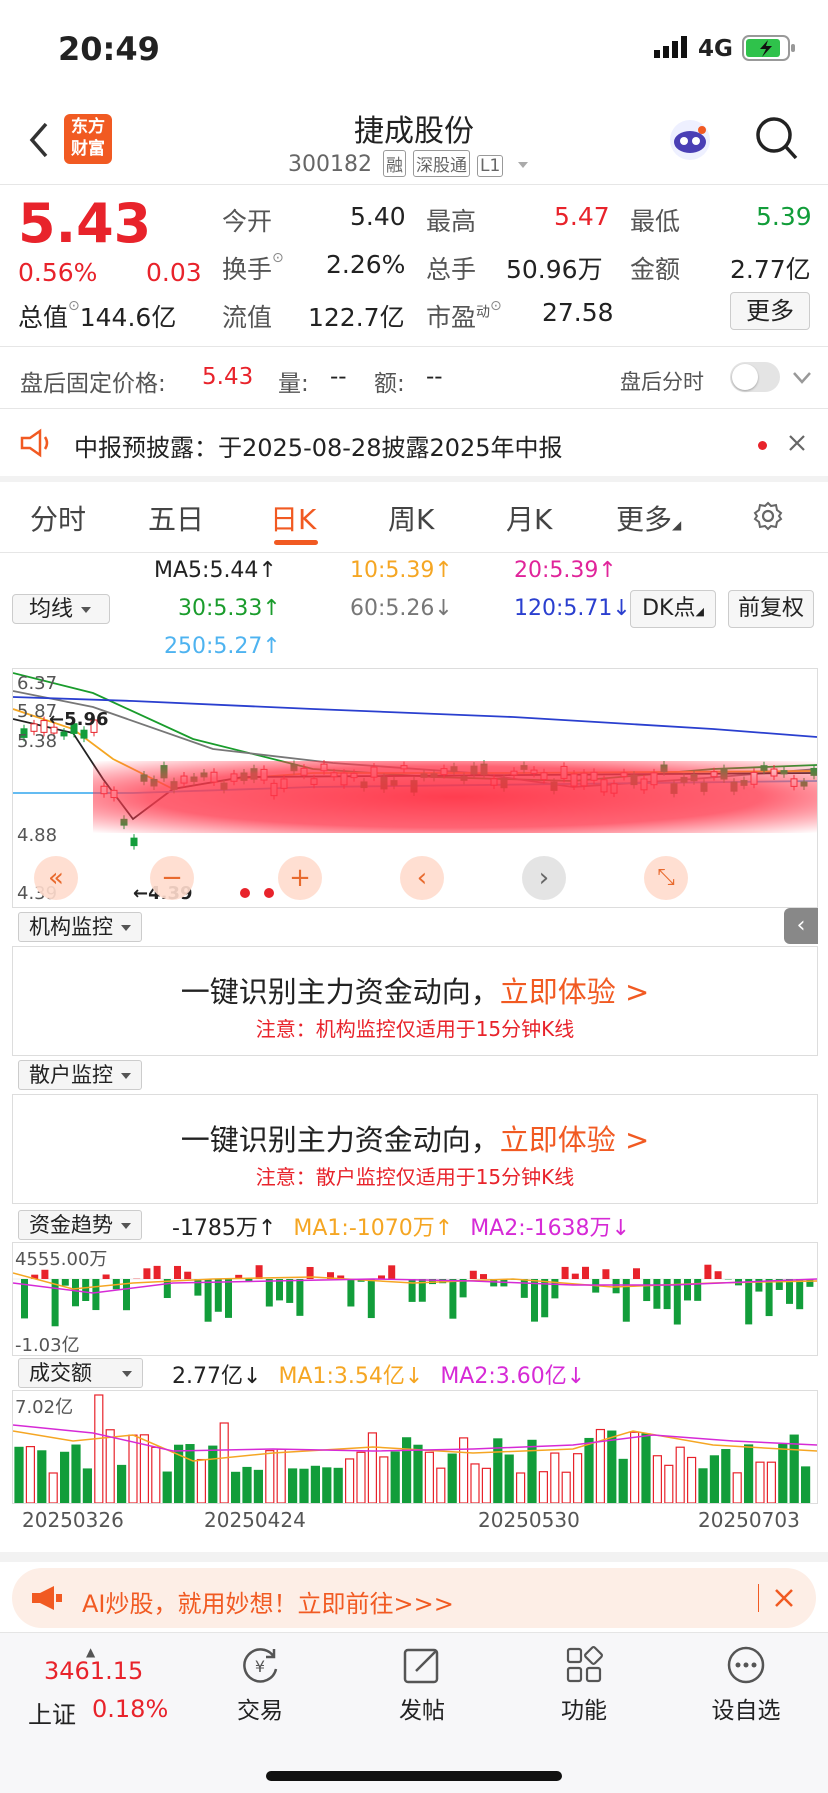 This screenshot has width=828, height=1793. Describe the element at coordinates (415, 1299) in the screenshot. I see `fund-flow-chart: 4555.00万 -1.03亿` at that location.